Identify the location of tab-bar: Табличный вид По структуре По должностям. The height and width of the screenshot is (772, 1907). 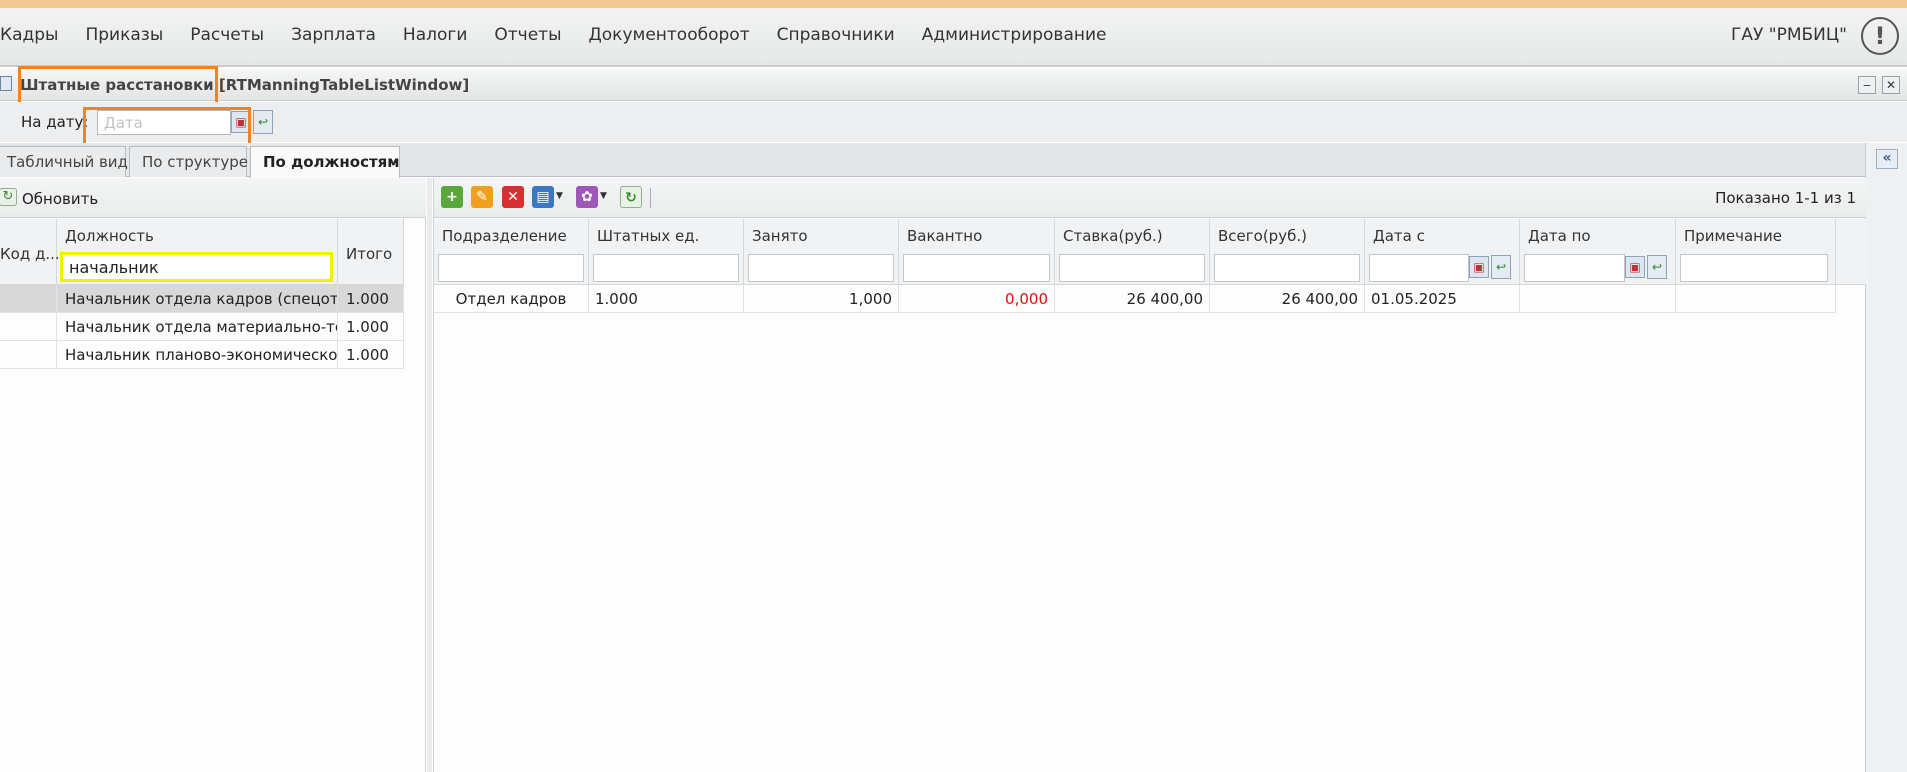
(932, 160).